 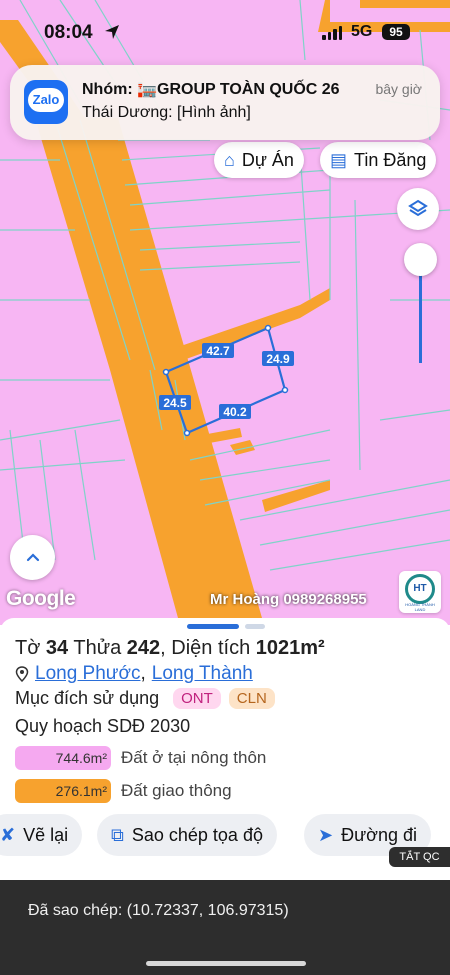 What do you see at coordinates (390, 159) in the screenshot?
I see `tin-dang-label: Tin Đăng` at bounding box center [390, 159].